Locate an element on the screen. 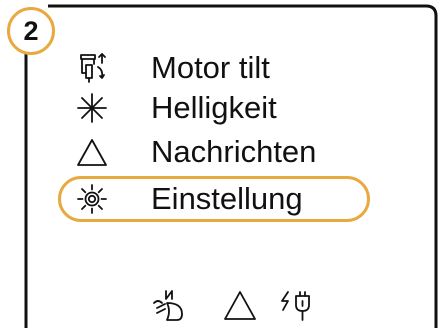 The width and height of the screenshot is (442, 328). motor-tilt-icon is located at coordinates (93, 68).